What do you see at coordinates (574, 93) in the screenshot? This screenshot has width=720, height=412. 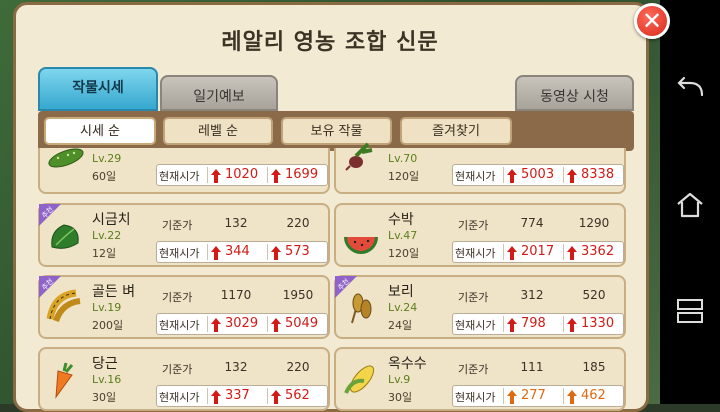 I see `tab-video: 동영상 시청` at bounding box center [574, 93].